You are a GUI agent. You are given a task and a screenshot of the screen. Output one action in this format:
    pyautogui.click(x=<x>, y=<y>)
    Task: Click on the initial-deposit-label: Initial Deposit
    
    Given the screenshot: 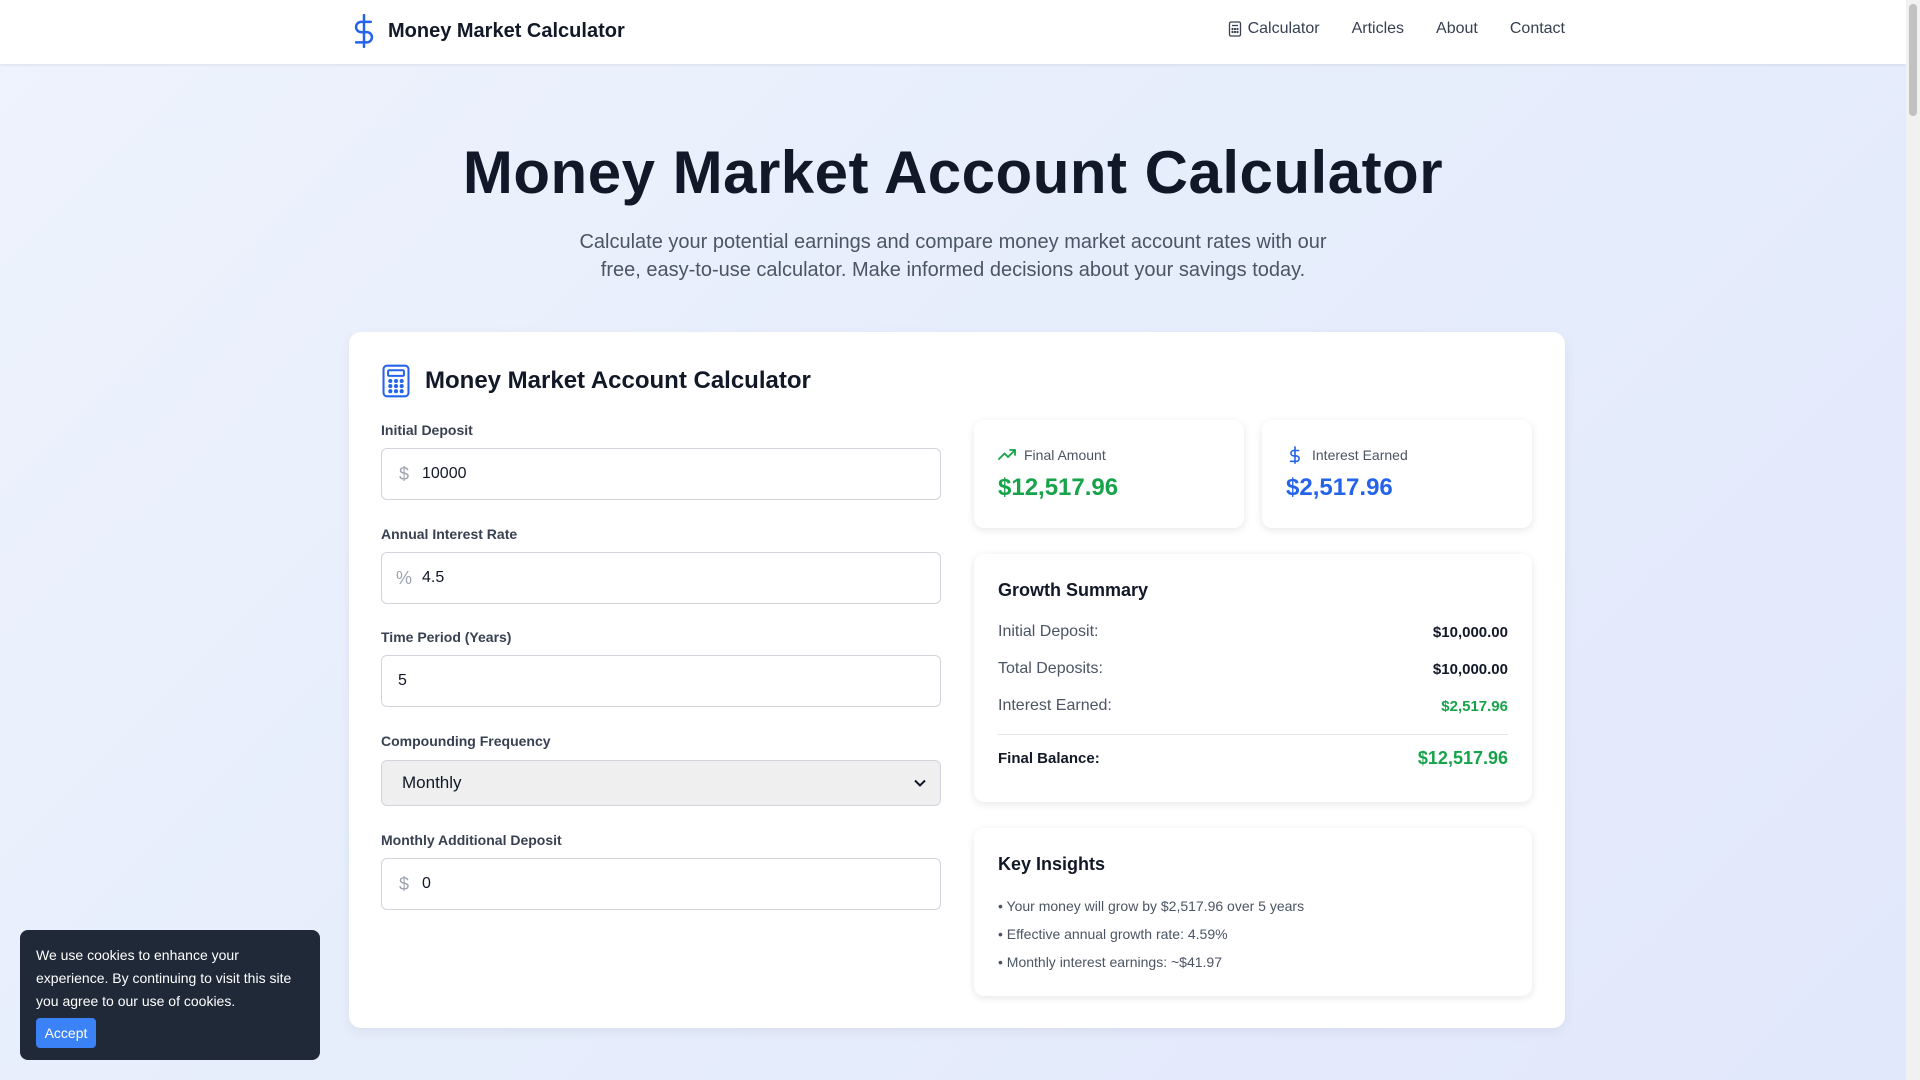 What is the action you would take?
    pyautogui.click(x=427, y=430)
    